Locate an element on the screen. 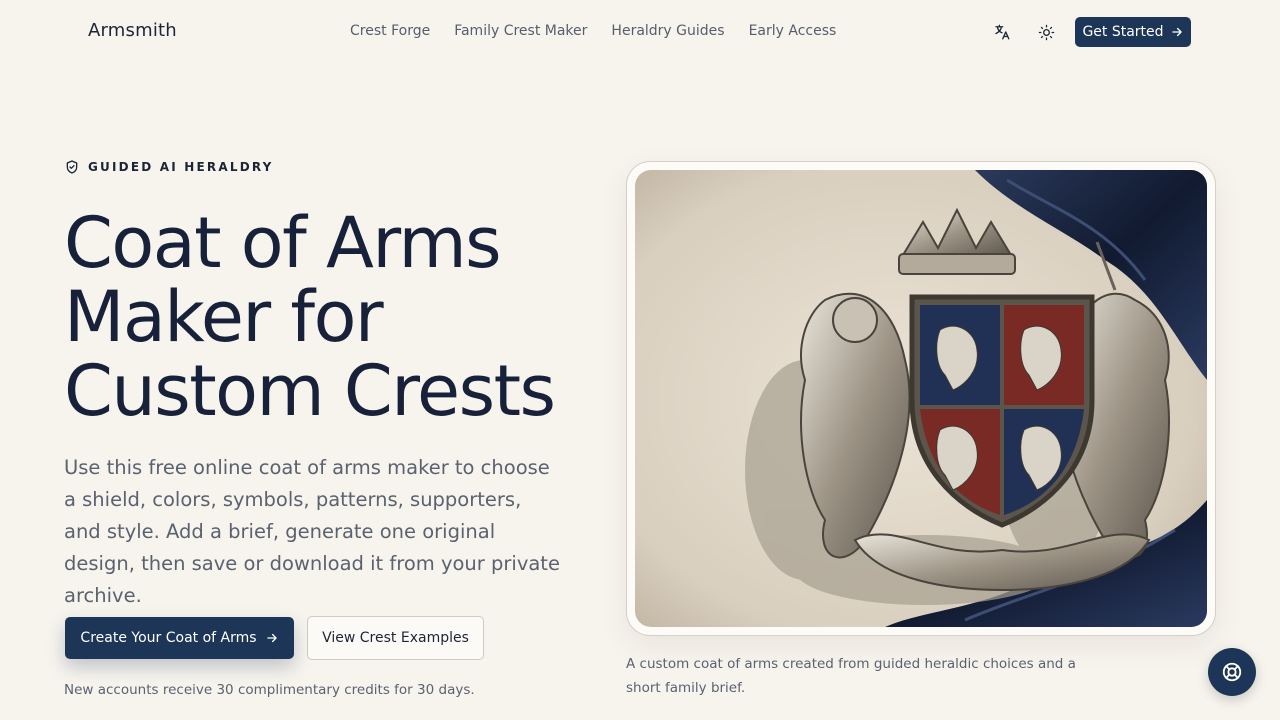 The width and height of the screenshot is (1280, 720). sun-icon is located at coordinates (1046, 32).